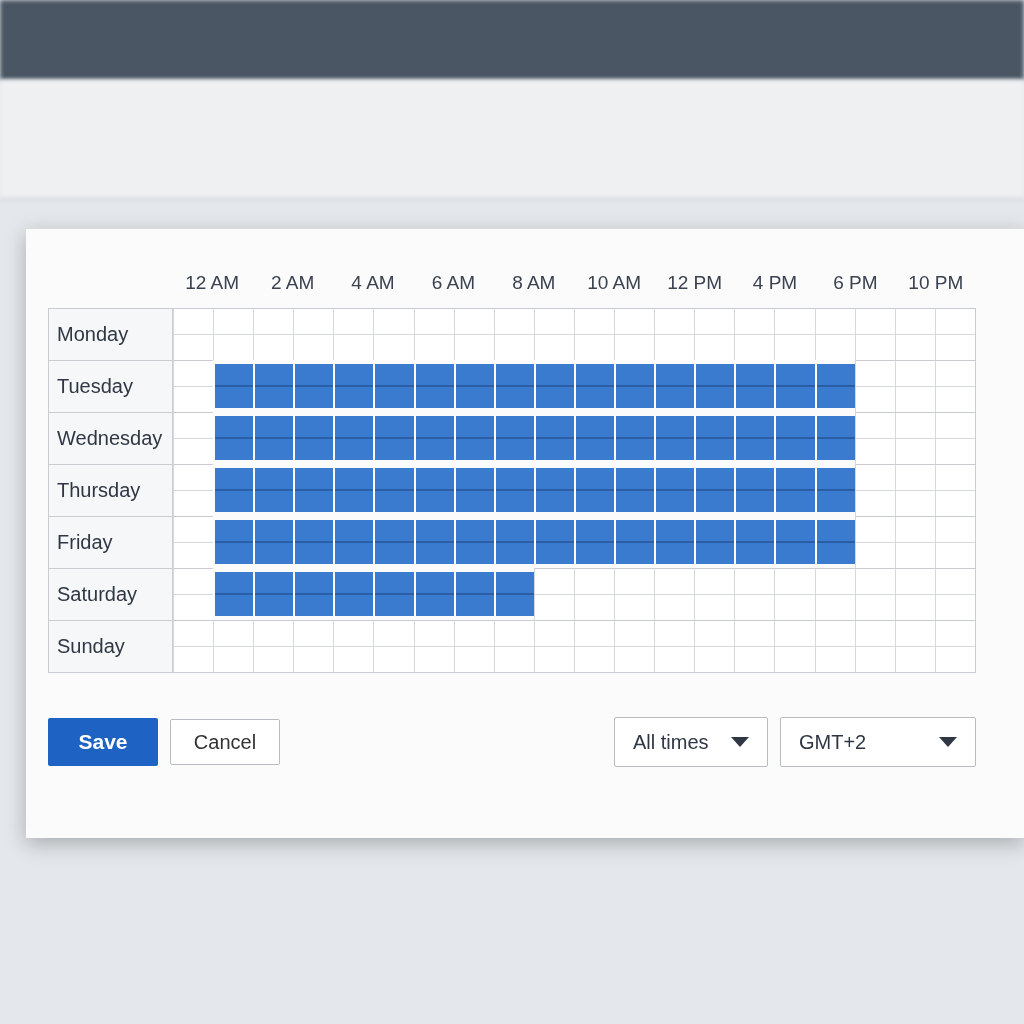 Image resolution: width=1024 pixels, height=1024 pixels. Describe the element at coordinates (878, 741) in the screenshot. I see `dropdown: GMT+2` at that location.